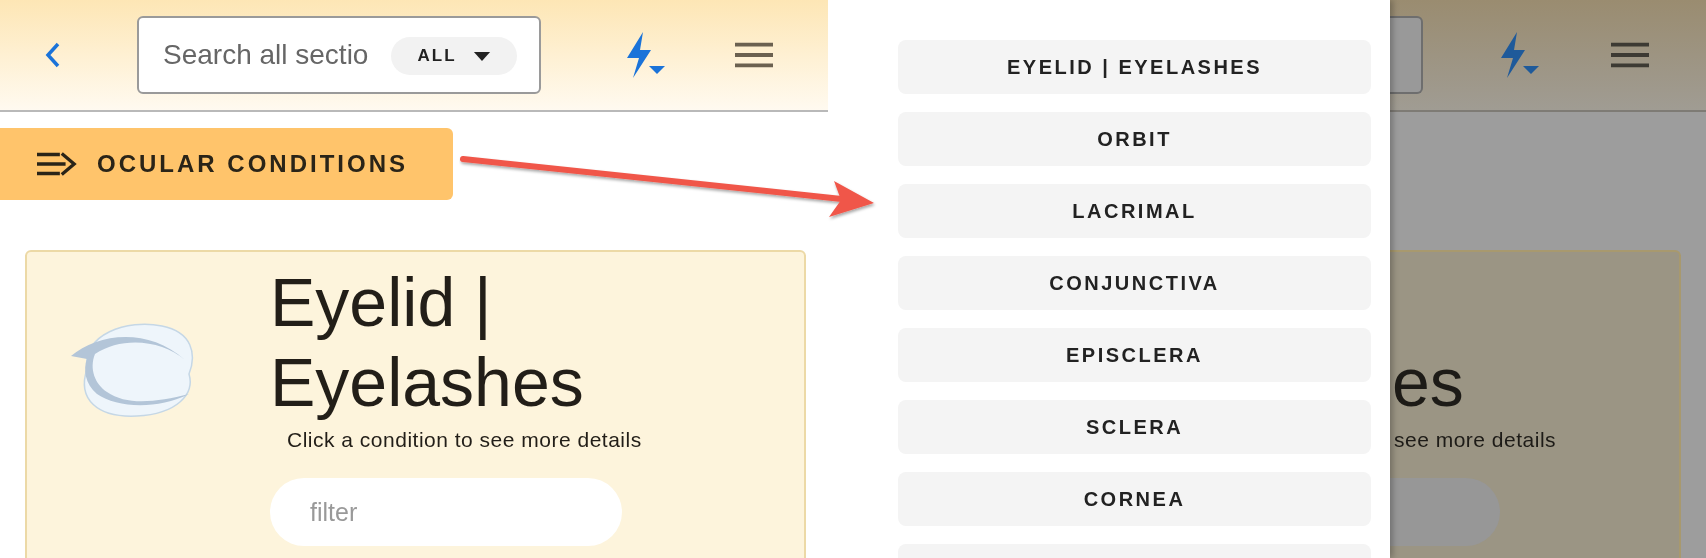 This screenshot has width=1706, height=558. Describe the element at coordinates (1134, 67) in the screenshot. I see `menu-item: EYELID | EYELASHES` at that location.